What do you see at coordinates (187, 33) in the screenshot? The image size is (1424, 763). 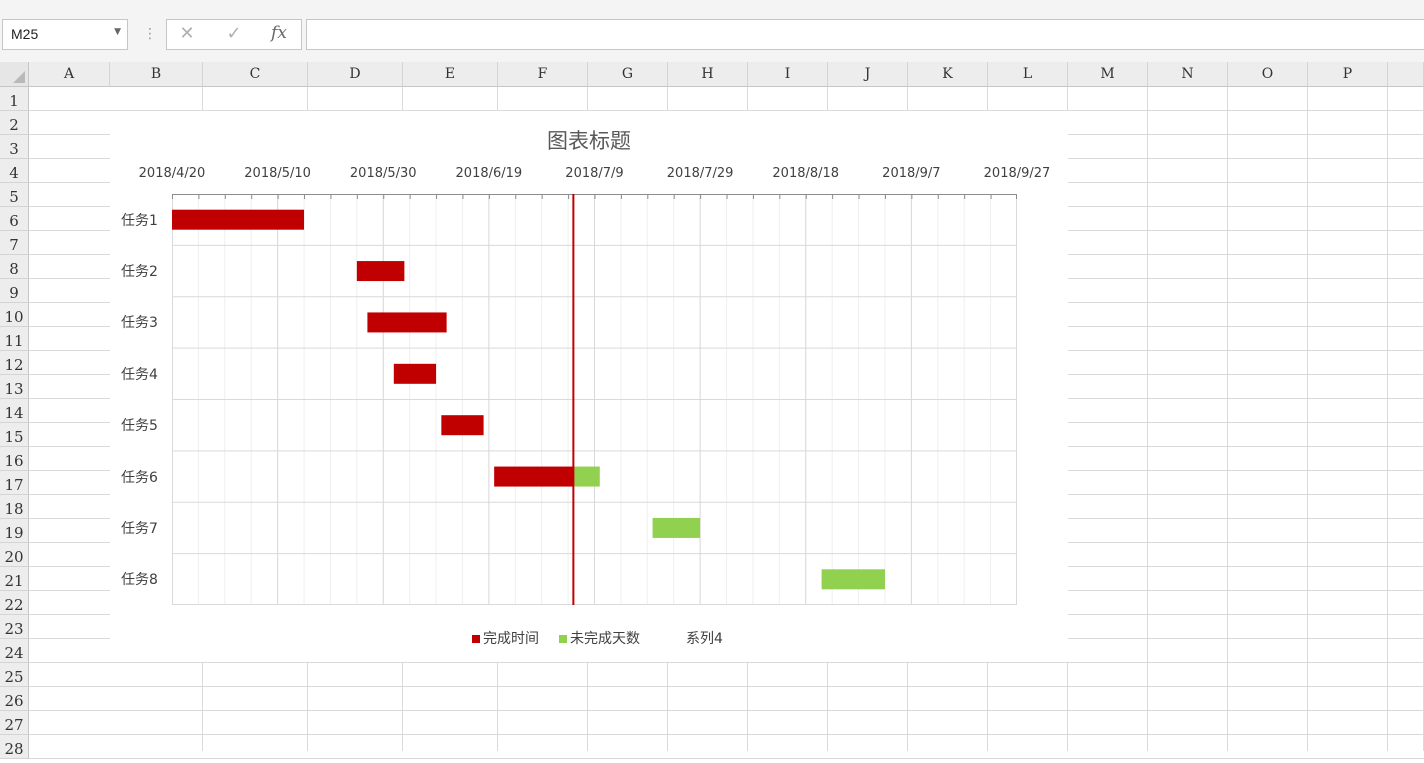 I see `cancel-icon: ✕` at bounding box center [187, 33].